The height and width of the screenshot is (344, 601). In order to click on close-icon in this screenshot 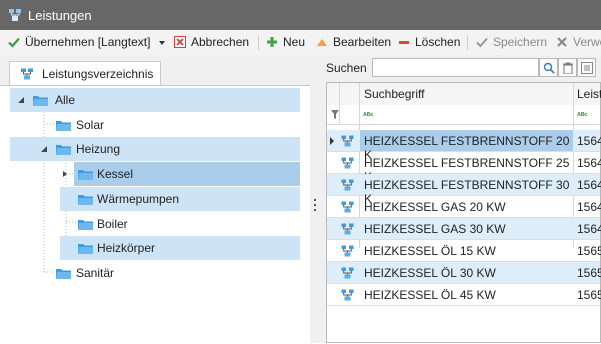, I will do `click(562, 42)`.